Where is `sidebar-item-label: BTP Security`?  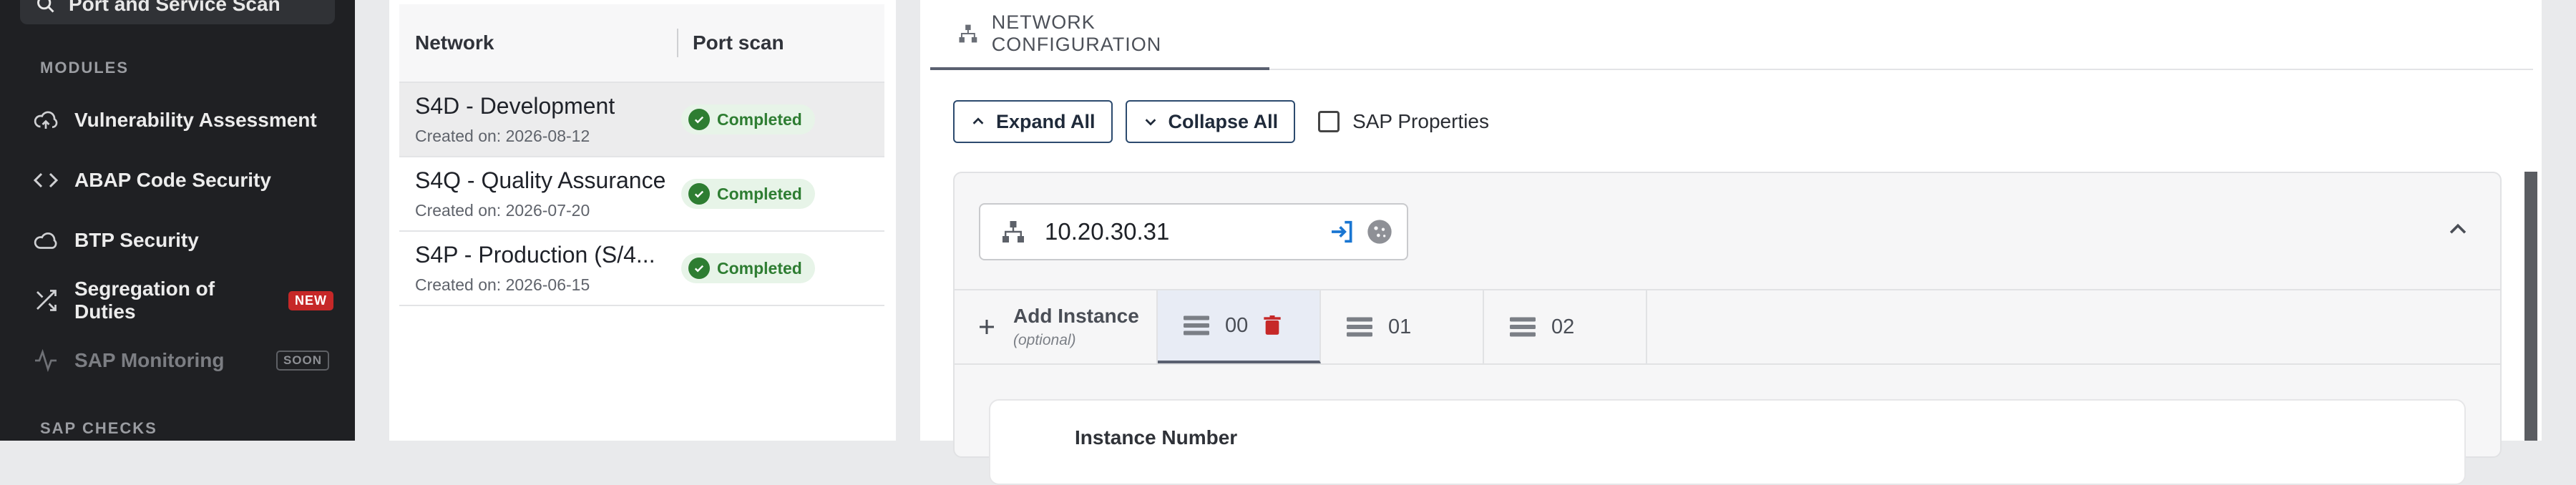 sidebar-item-label: BTP Security is located at coordinates (136, 240).